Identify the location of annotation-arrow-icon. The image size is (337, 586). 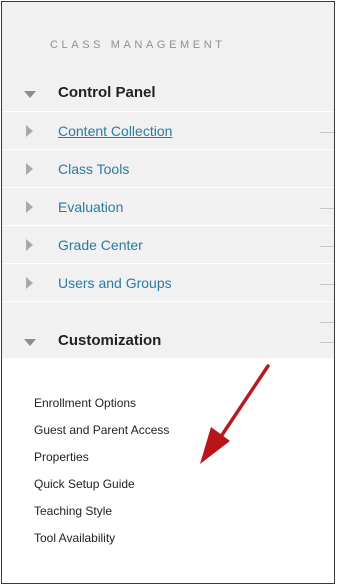
(235, 414).